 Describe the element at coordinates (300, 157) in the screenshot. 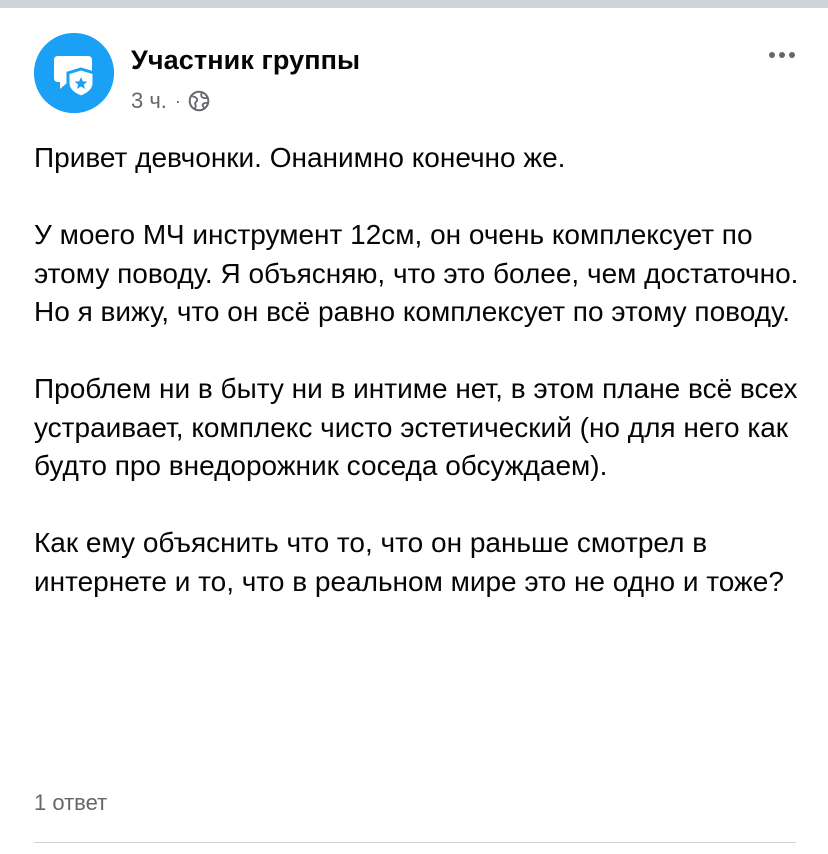

I see `post-paragraph: Привет девчонки. Онанимно конечно же.` at that location.